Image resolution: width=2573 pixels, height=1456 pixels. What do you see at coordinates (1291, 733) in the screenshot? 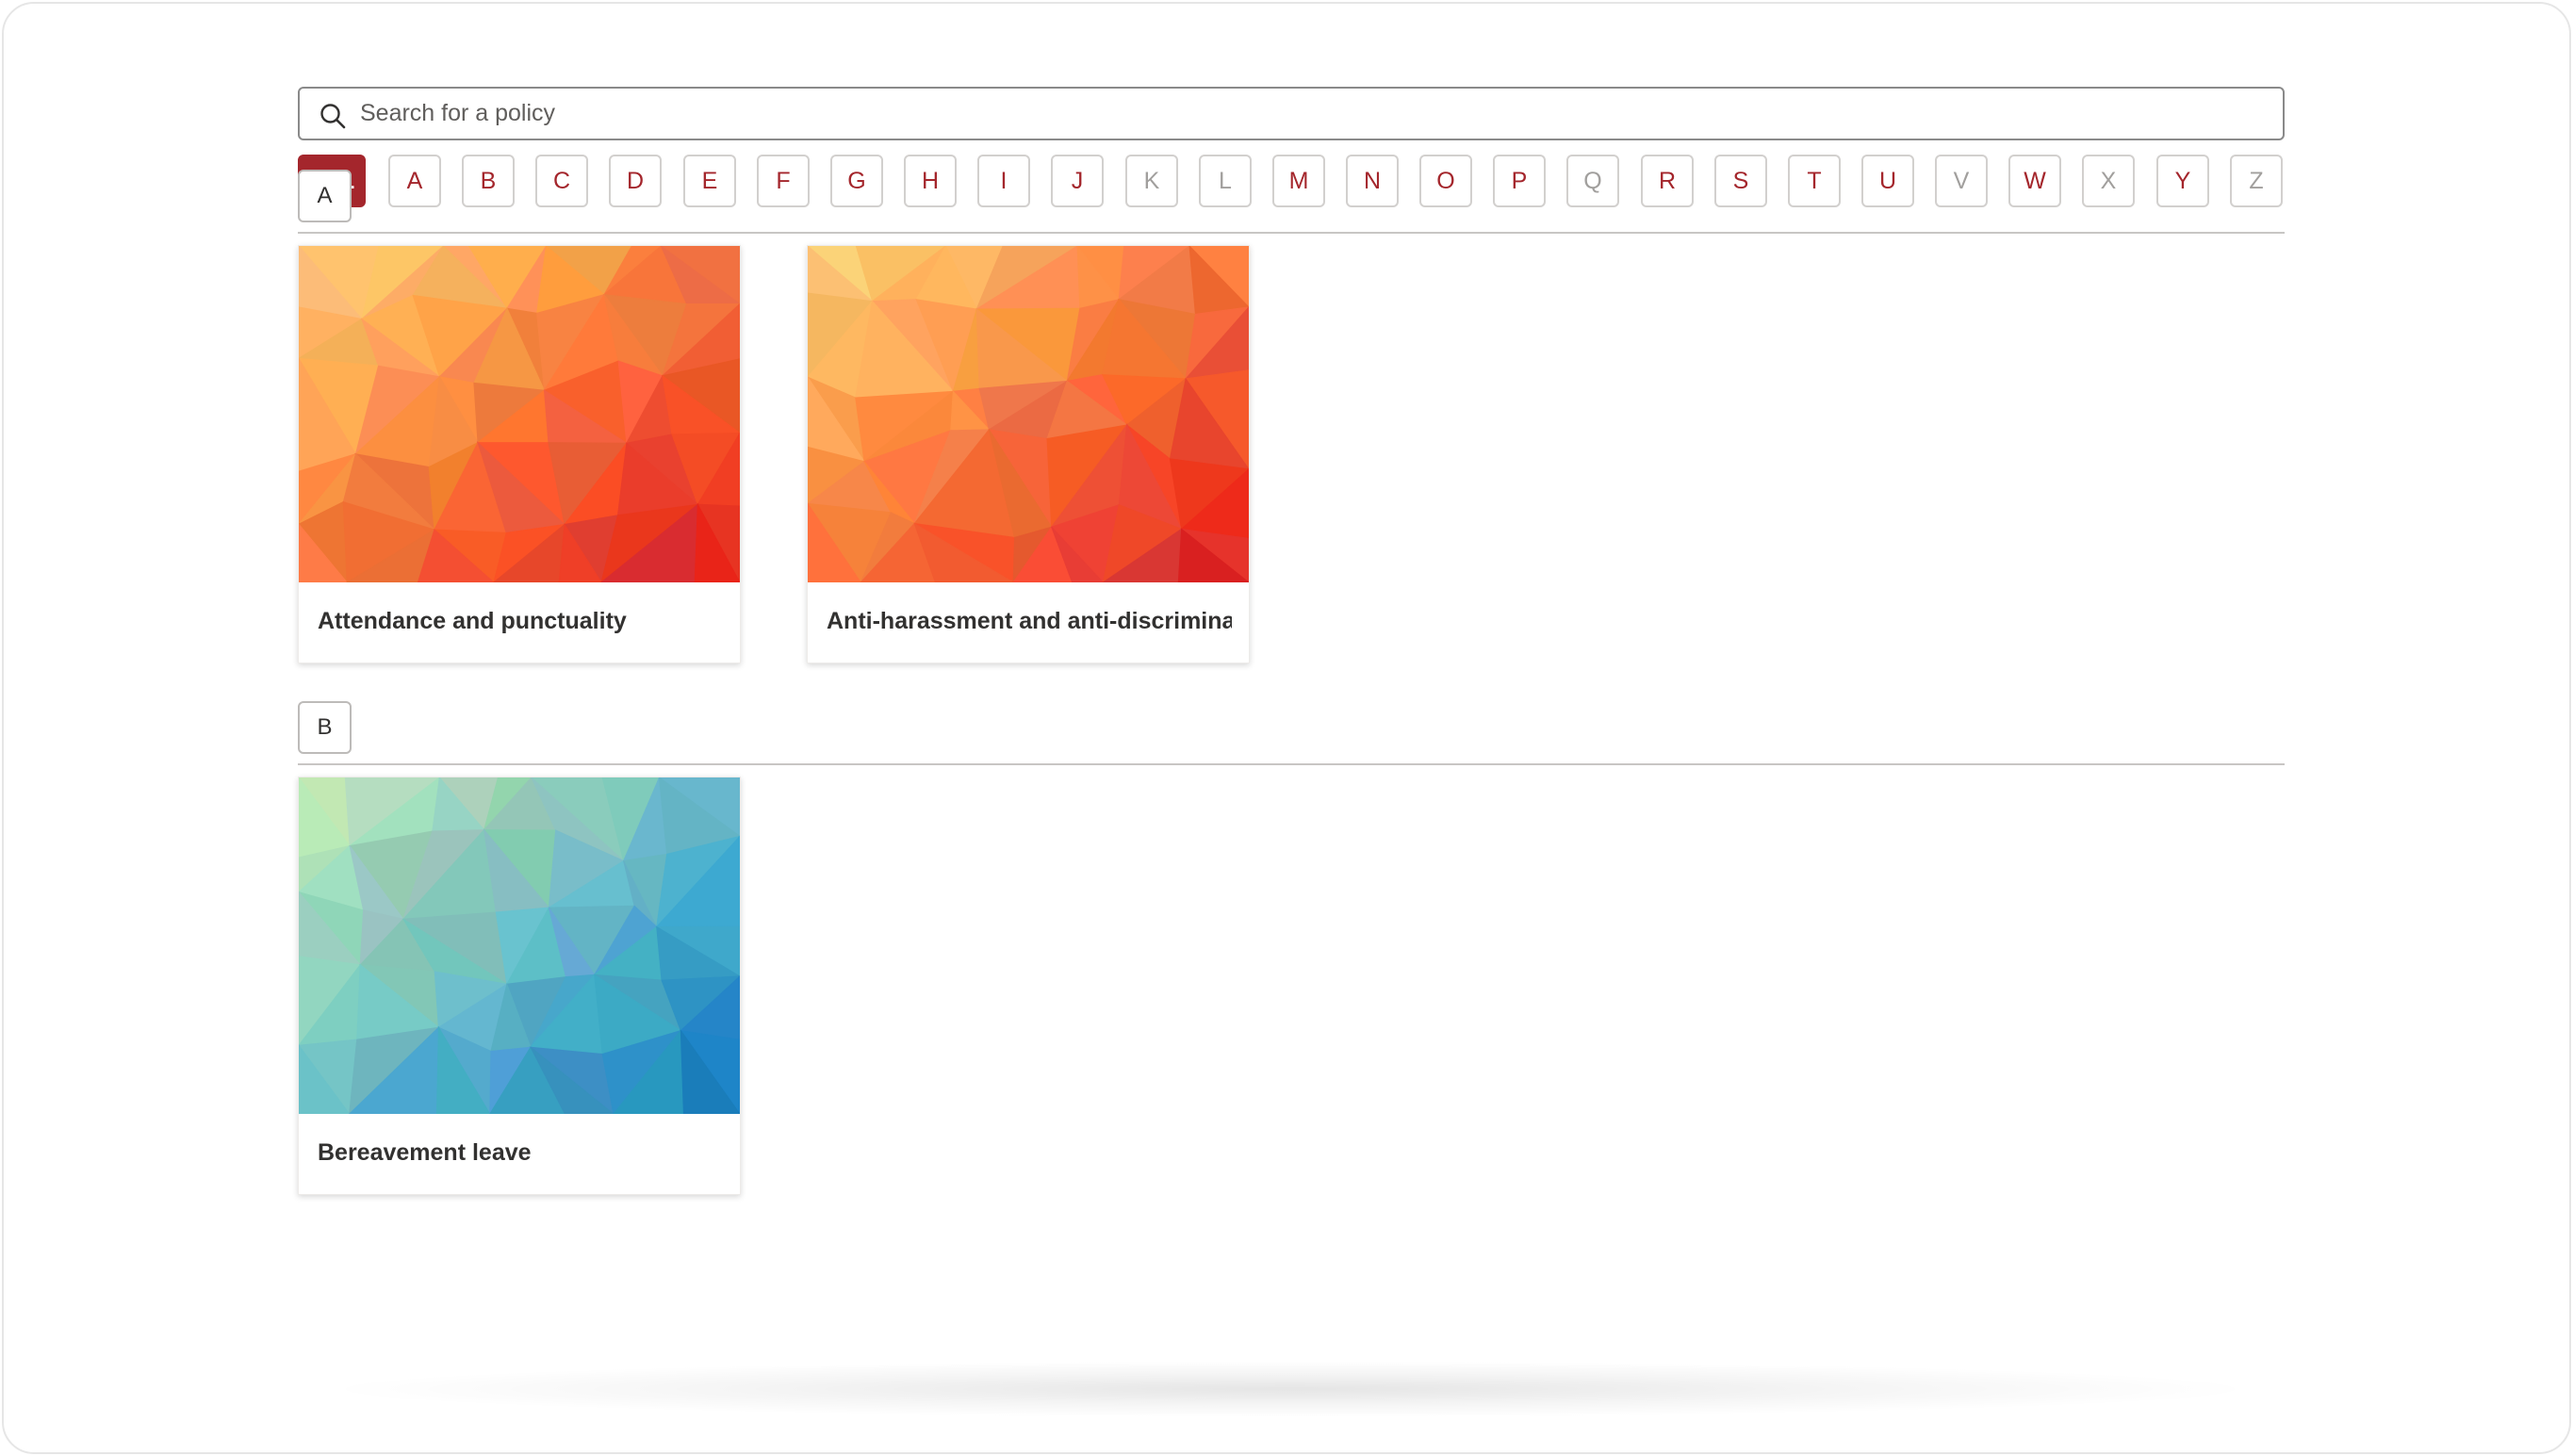
I see `section-header: B` at bounding box center [1291, 733].